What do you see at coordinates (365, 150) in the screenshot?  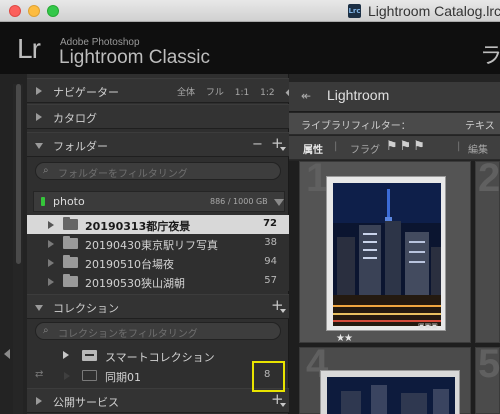 I see `flag-label: フラグ` at bounding box center [365, 150].